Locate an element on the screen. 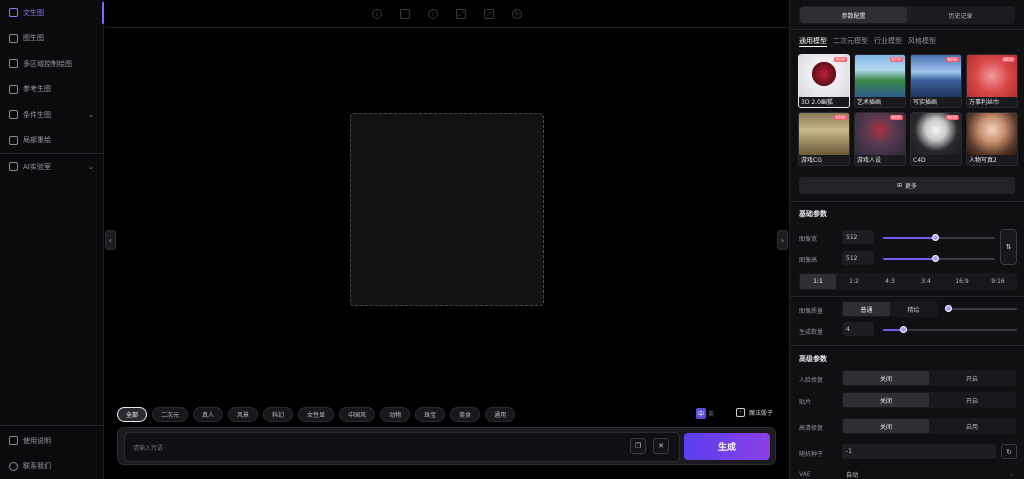 Image resolution: width=1024 pixels, height=479 pixels. sidebar-item-reference: 参考生图 is located at coordinates (51, 90).